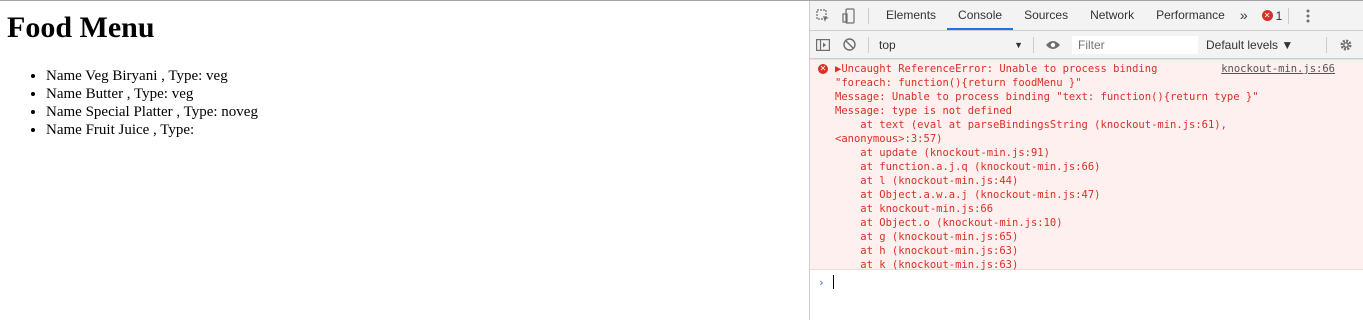  I want to click on error-icon: ✕, so click(1267, 15).